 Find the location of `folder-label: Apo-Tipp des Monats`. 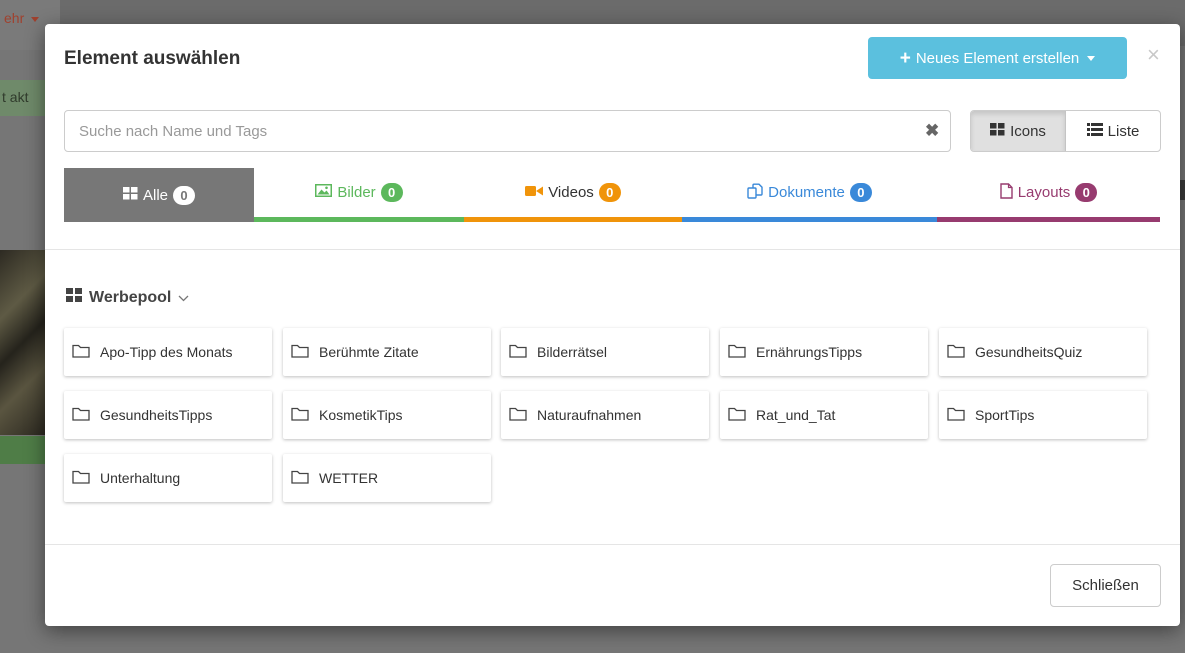

folder-label: Apo-Tipp des Monats is located at coordinates (166, 352).